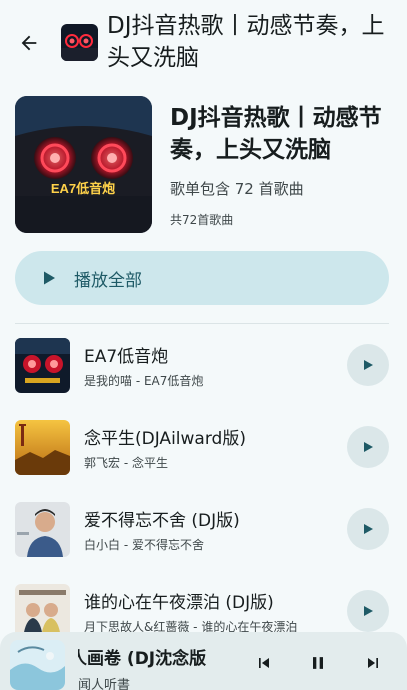  What do you see at coordinates (83, 188) in the screenshot?
I see `cover-caption: EA7低音炮` at bounding box center [83, 188].